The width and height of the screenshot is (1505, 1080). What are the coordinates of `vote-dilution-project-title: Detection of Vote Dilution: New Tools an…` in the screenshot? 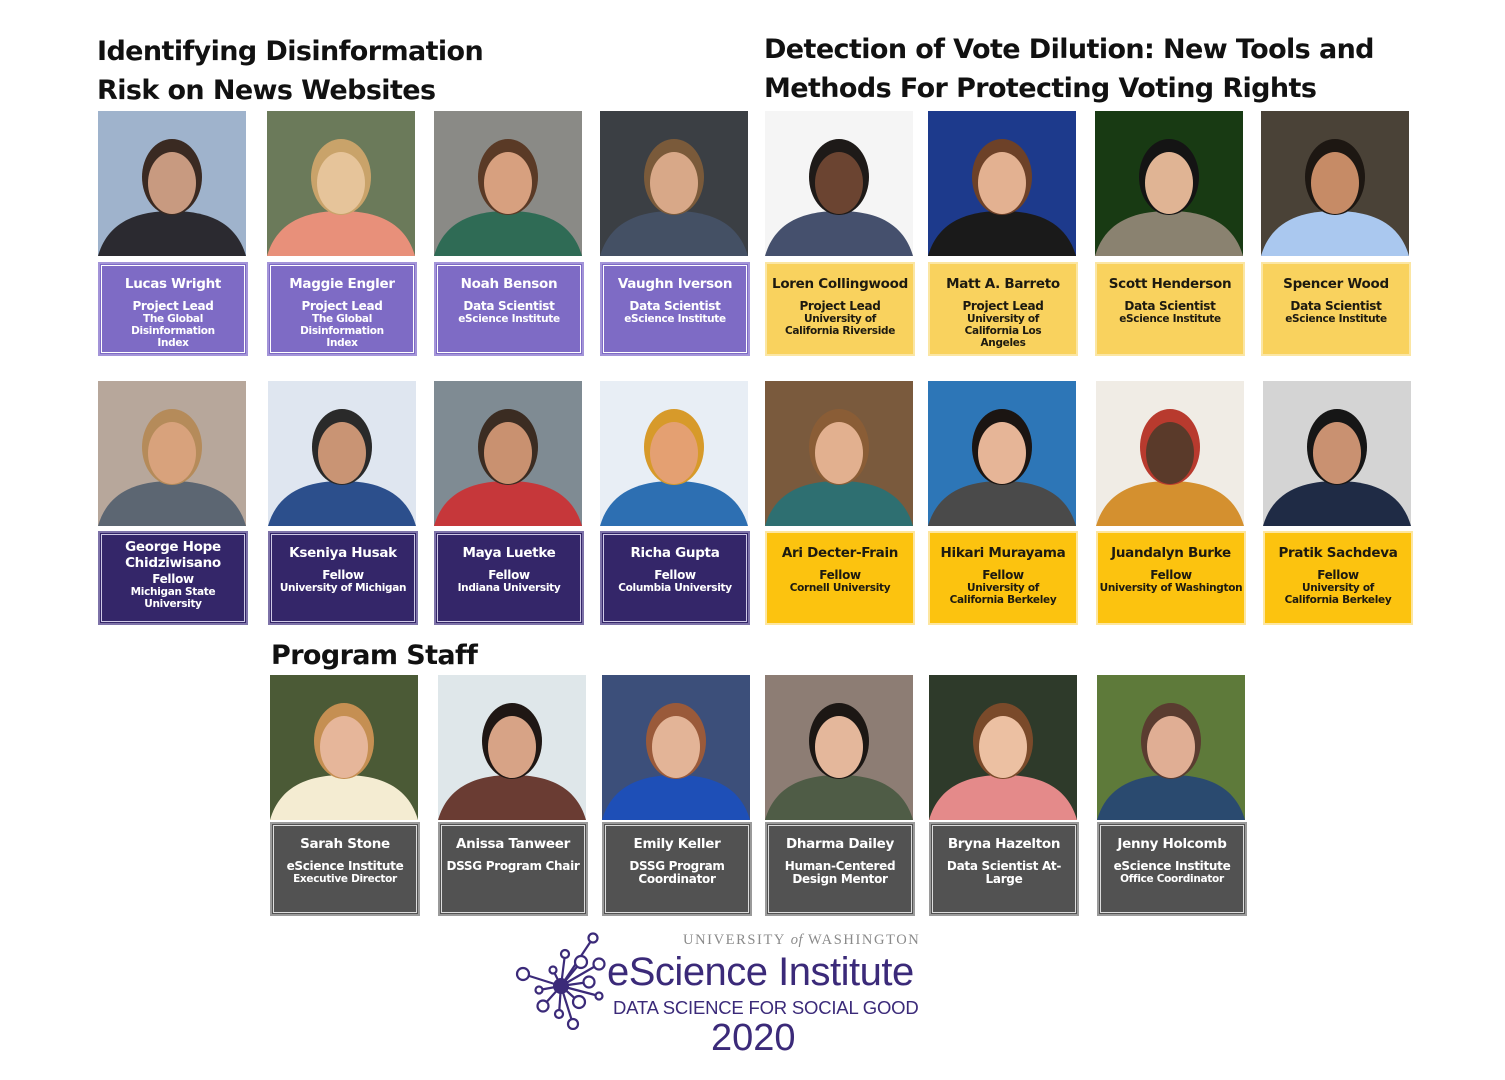 It's located at (1069, 69).